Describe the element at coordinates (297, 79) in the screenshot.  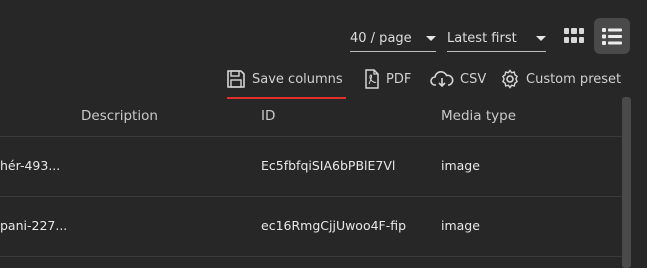
I see `save-columns-label: Save columns` at that location.